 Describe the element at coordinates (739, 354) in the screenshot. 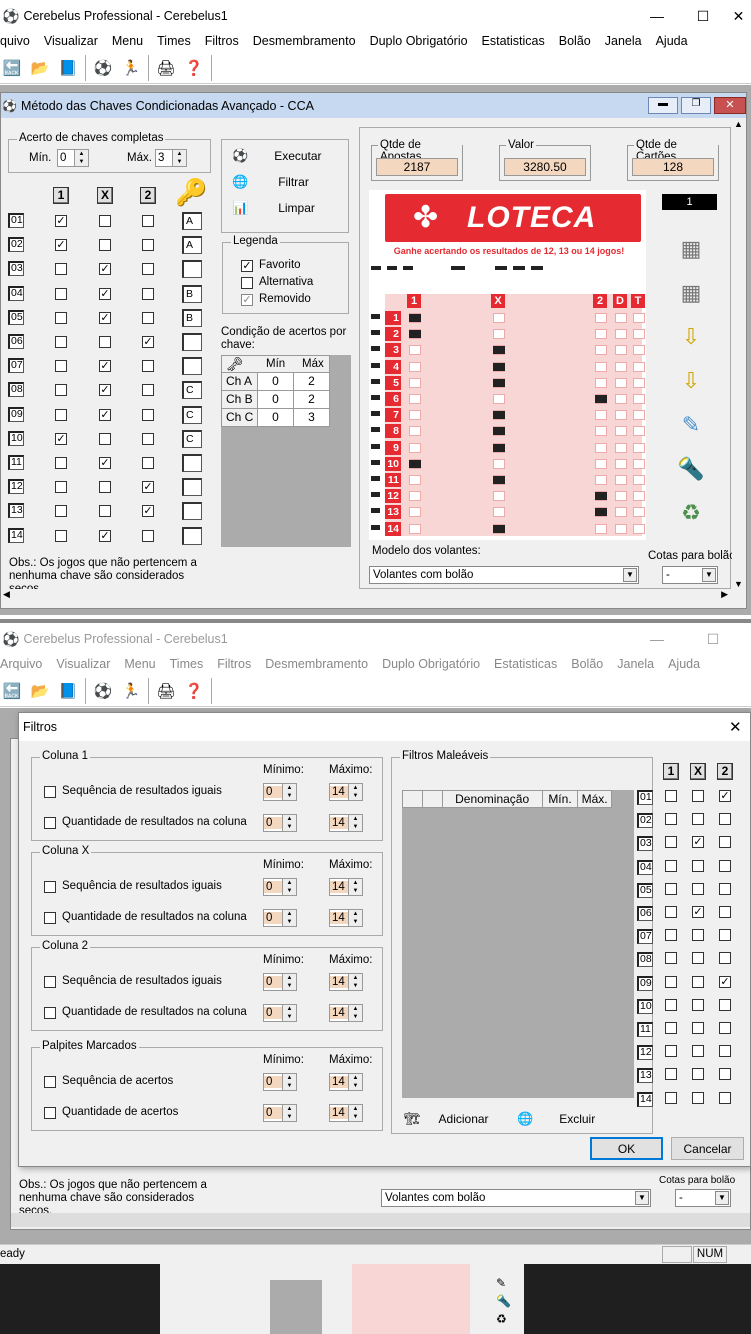

I see `vertical-scrollbar: ▲ ▼` at that location.